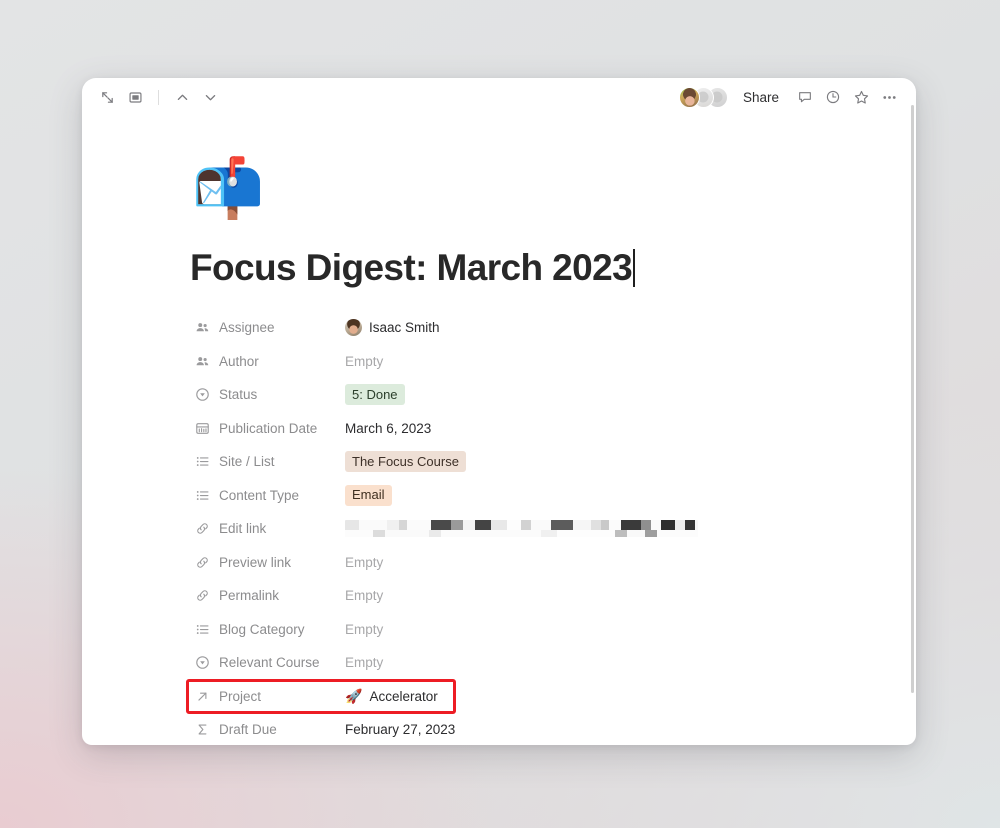 This screenshot has width=1000, height=828. What do you see at coordinates (248, 730) in the screenshot?
I see `property-label-text: Draft Due` at bounding box center [248, 730].